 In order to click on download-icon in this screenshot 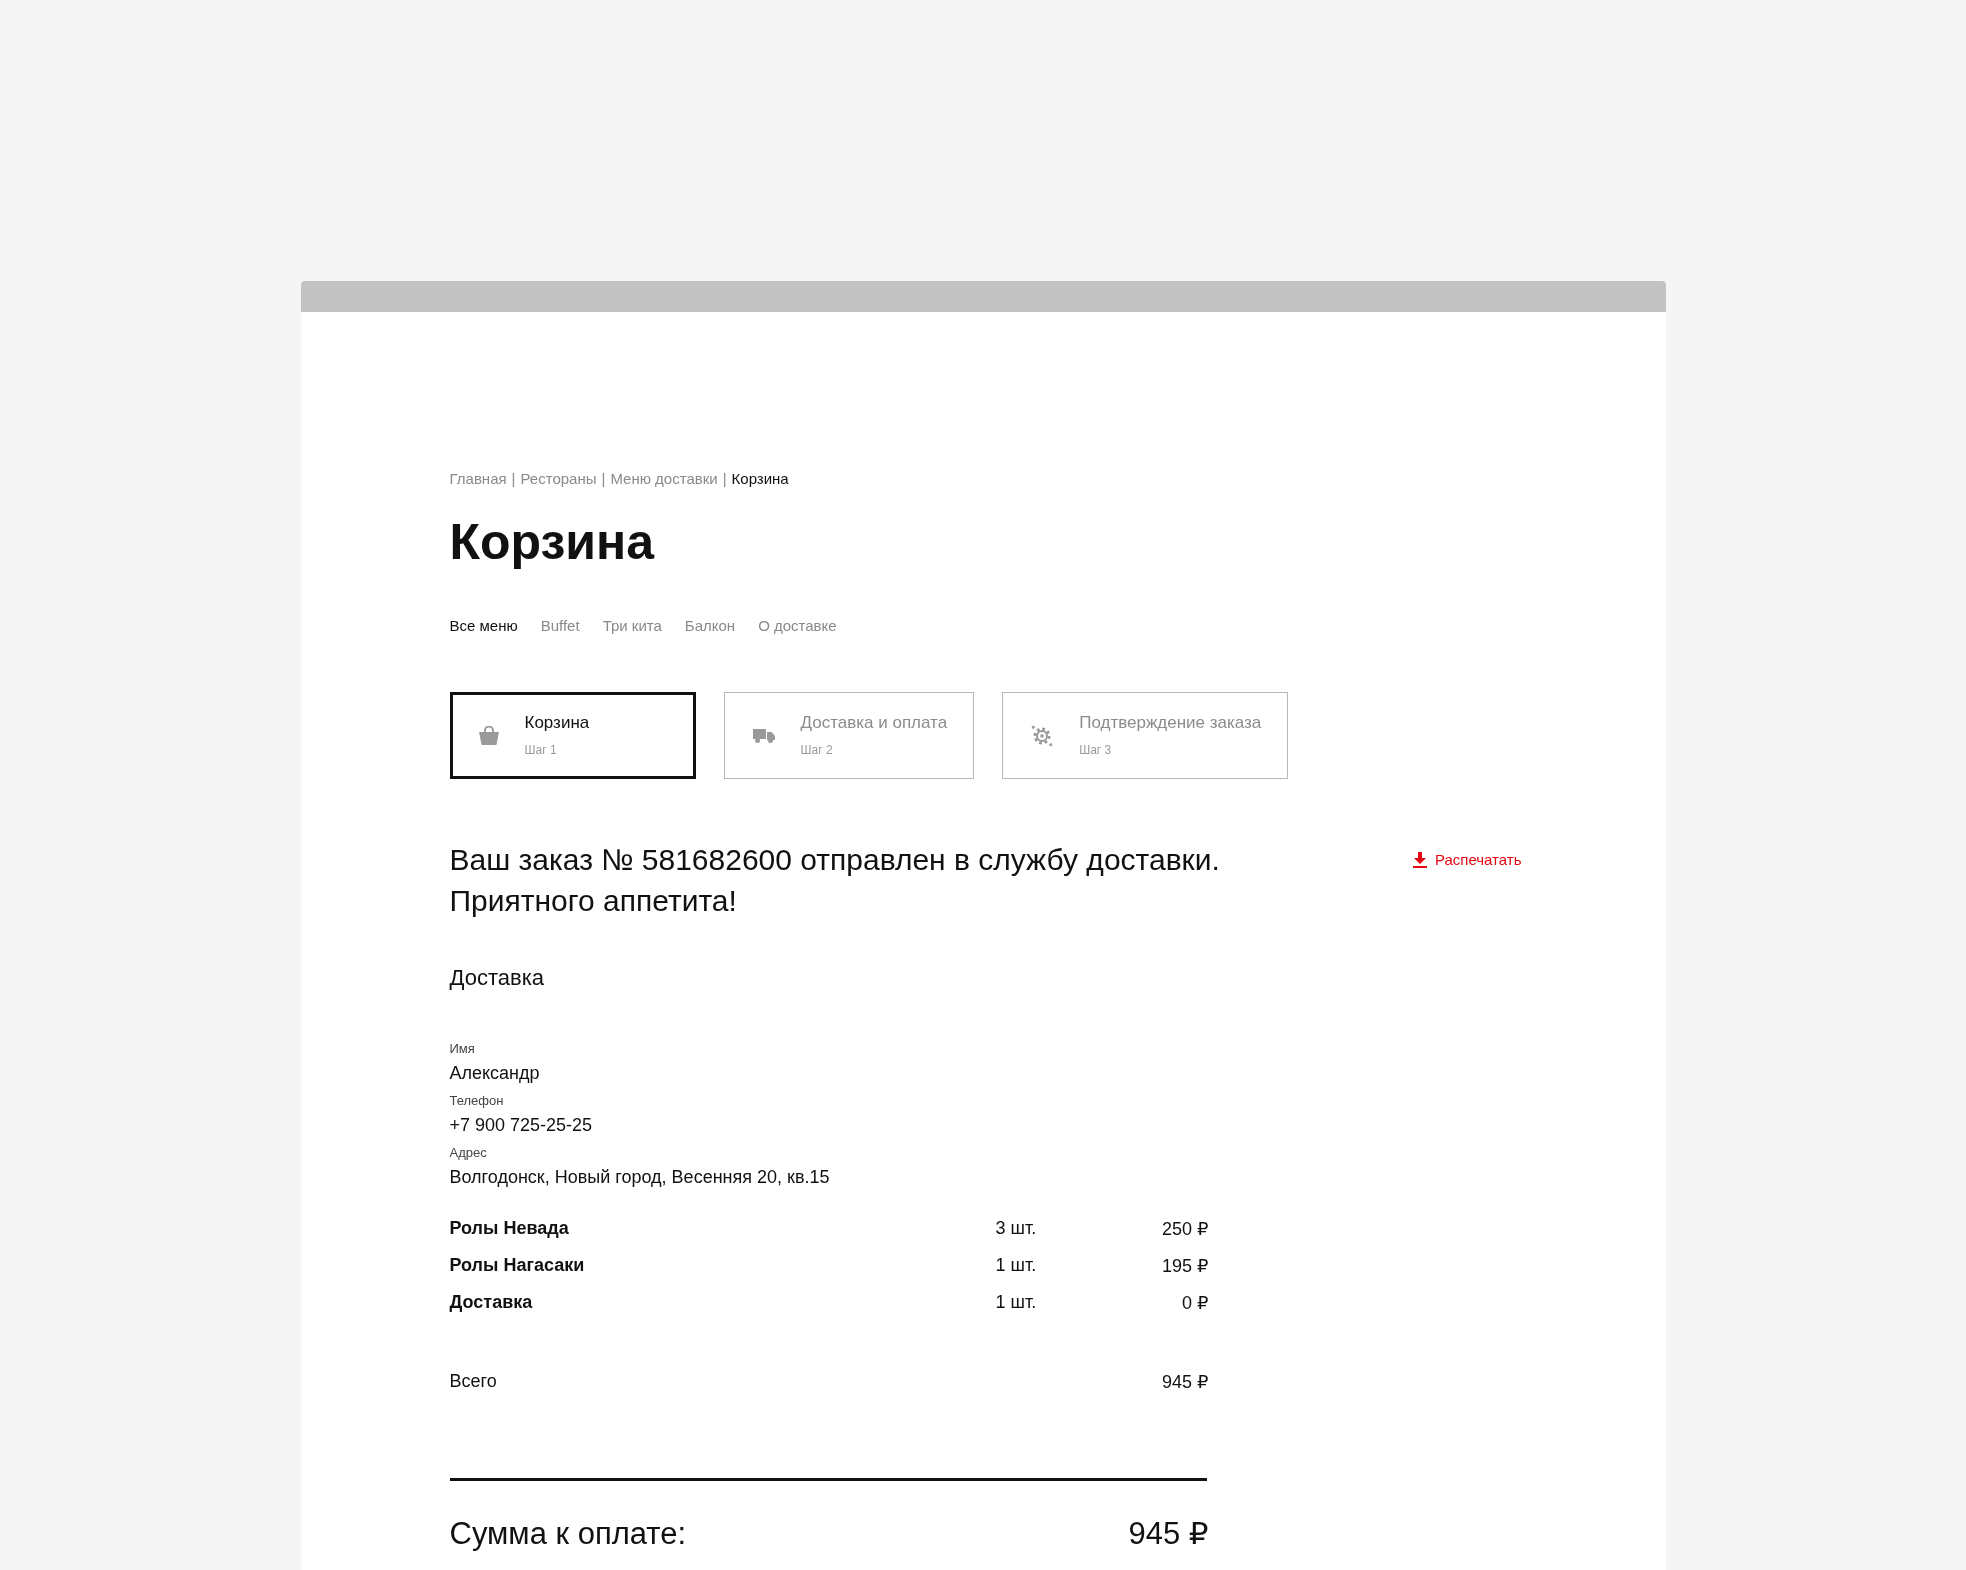, I will do `click(1419, 859)`.